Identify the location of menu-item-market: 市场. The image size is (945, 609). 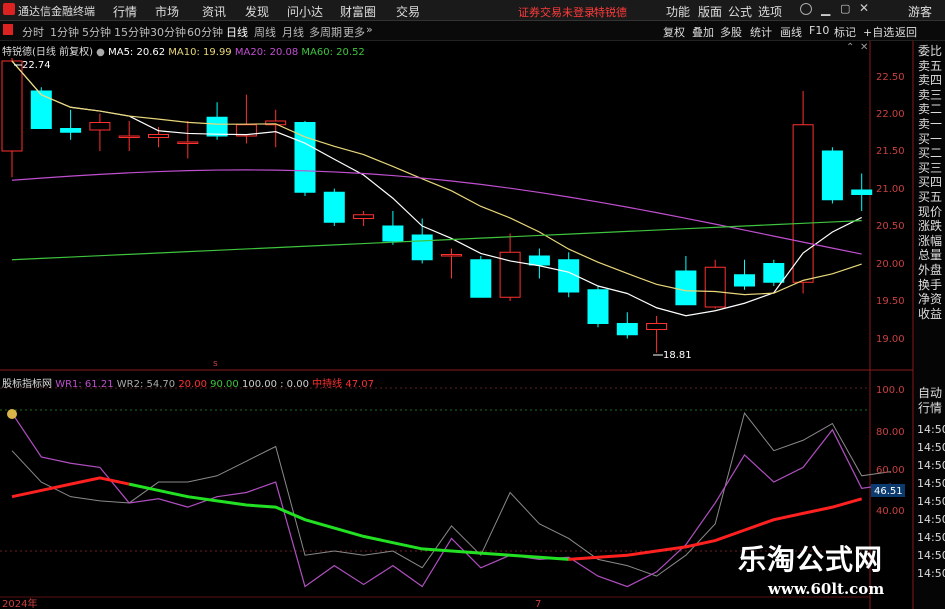
(167, 11).